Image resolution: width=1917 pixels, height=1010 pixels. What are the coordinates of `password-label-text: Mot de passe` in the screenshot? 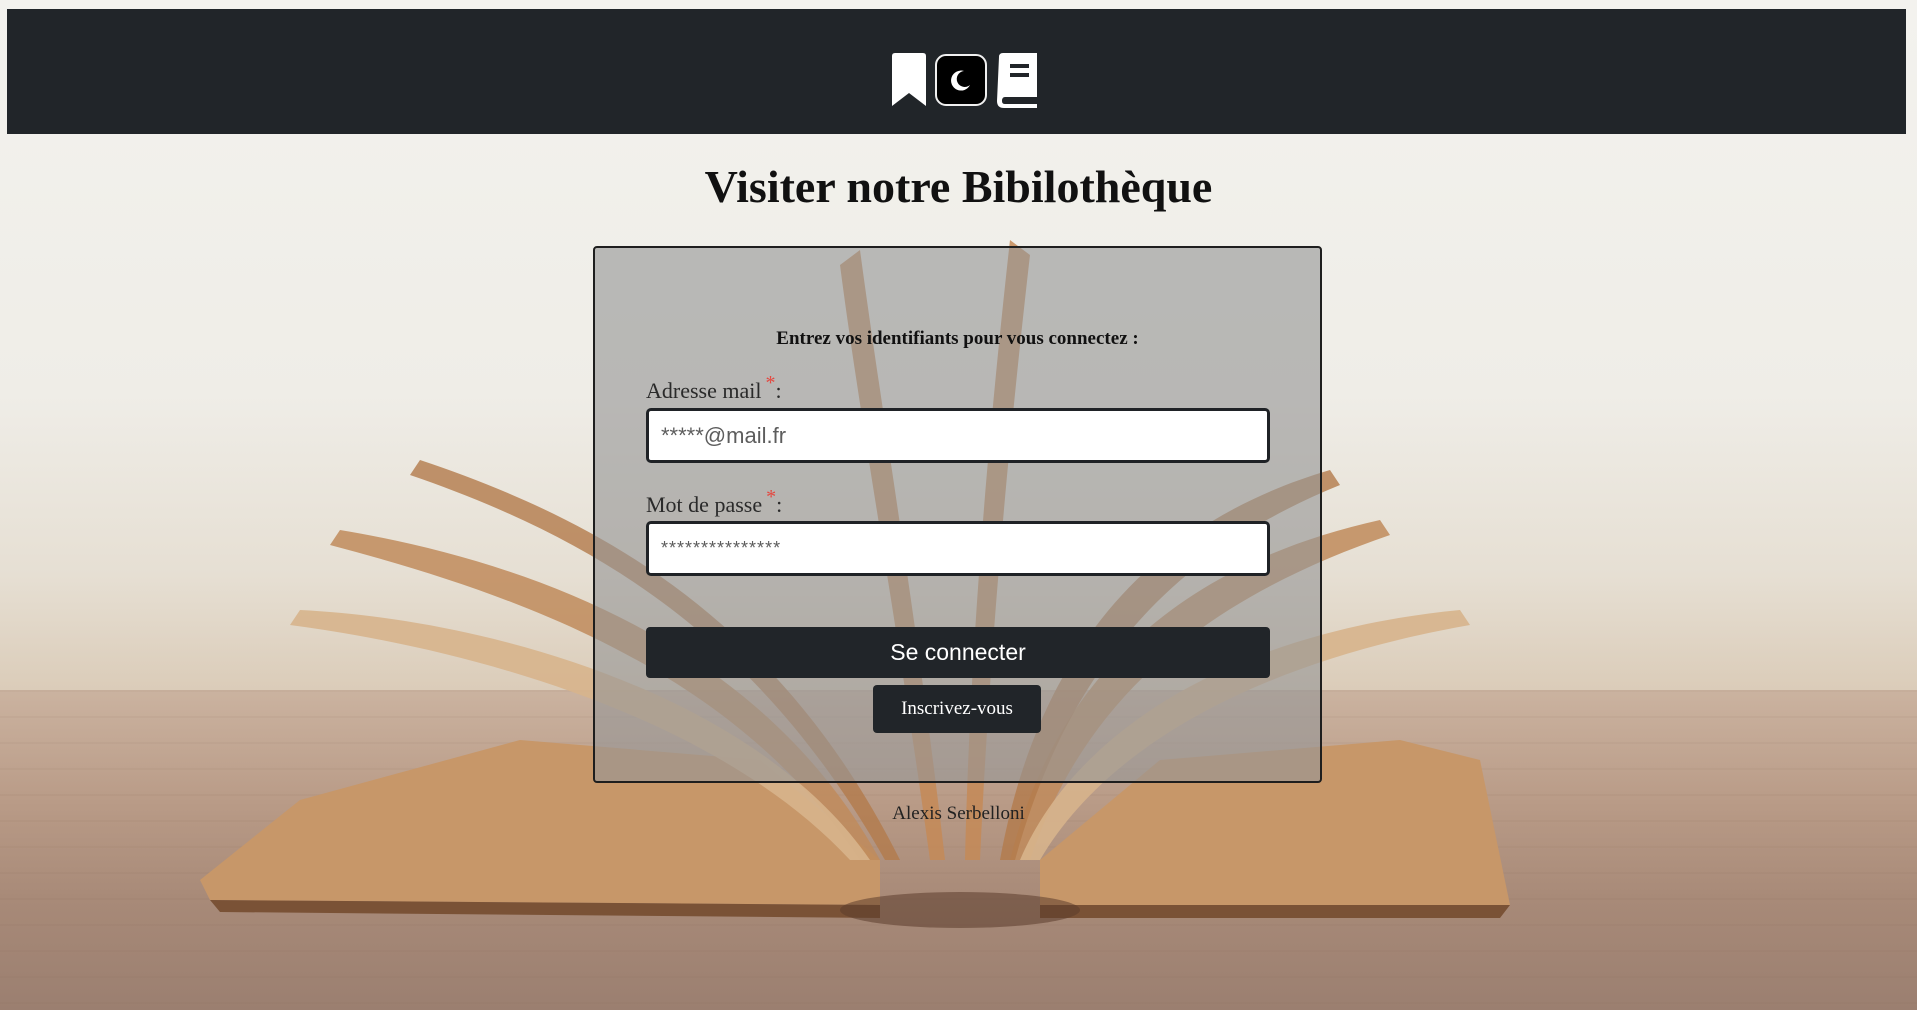 It's located at (704, 504).